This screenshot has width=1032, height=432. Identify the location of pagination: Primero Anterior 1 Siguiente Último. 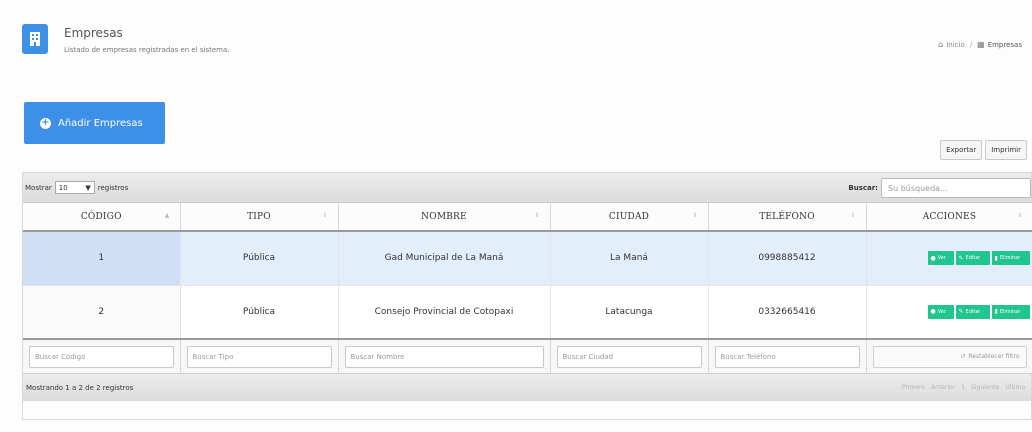
(963, 387).